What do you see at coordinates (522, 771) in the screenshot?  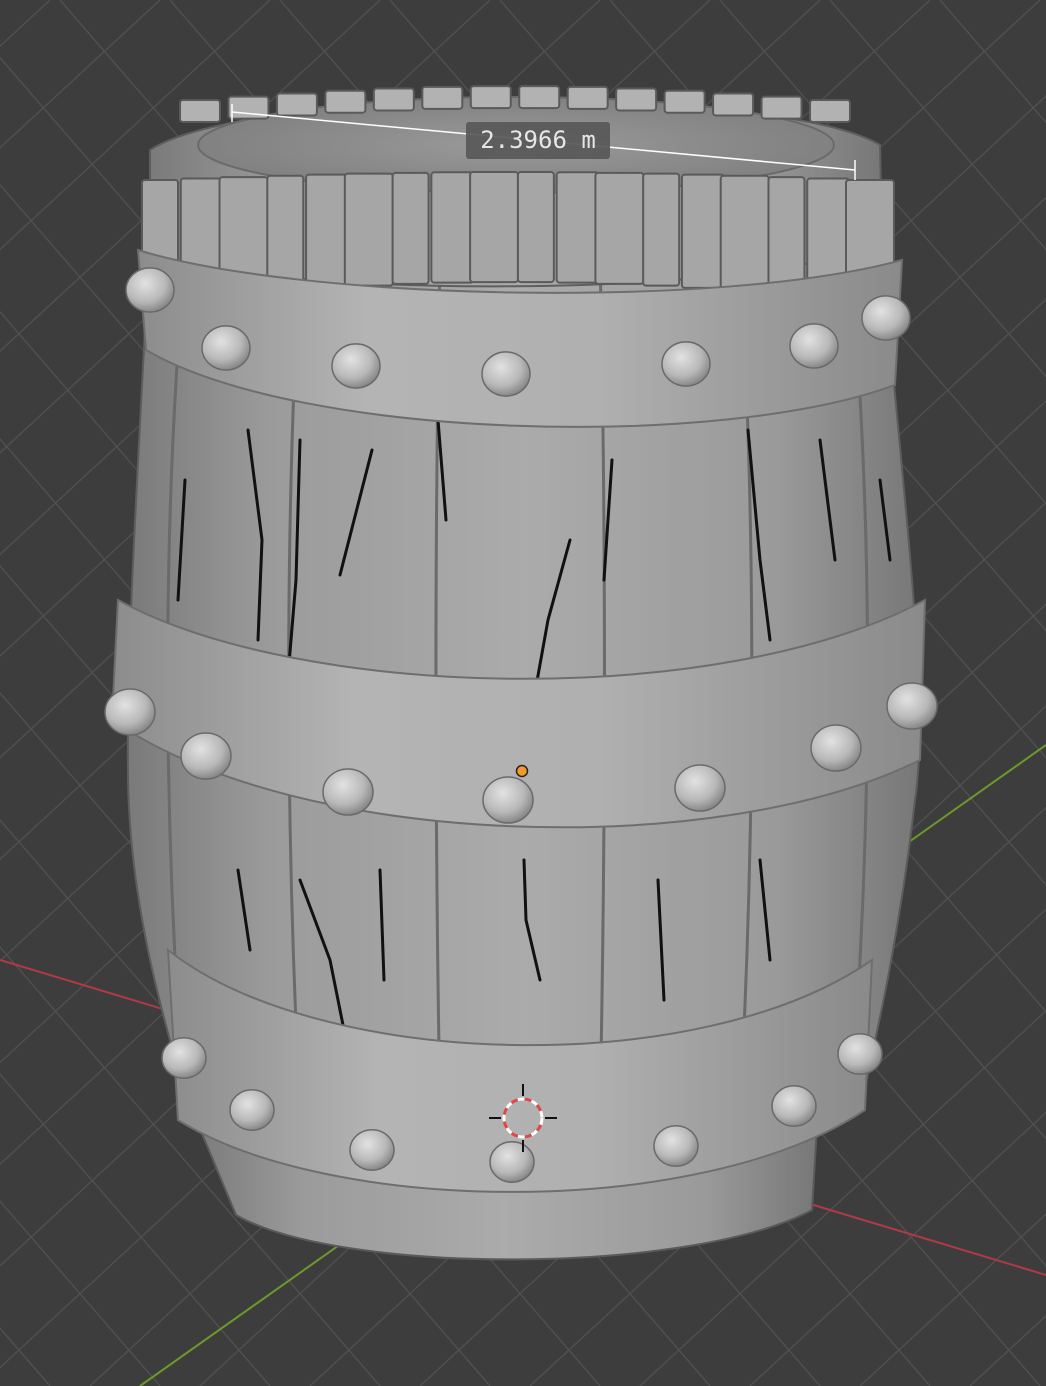 I see `object-origin-dot` at bounding box center [522, 771].